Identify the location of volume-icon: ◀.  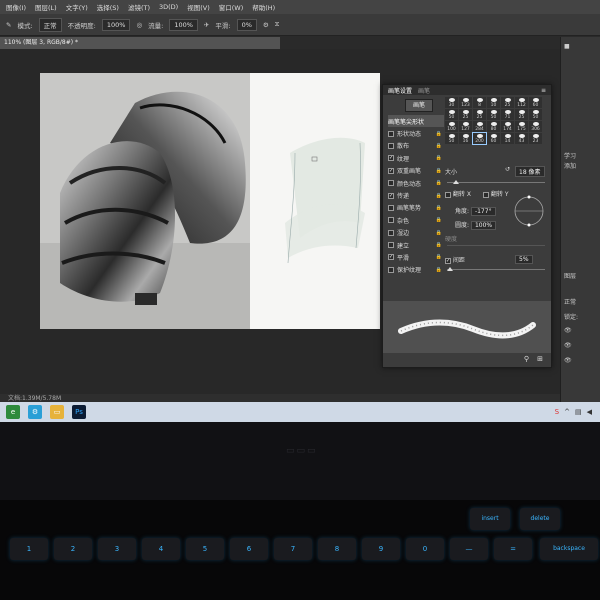
(589, 412).